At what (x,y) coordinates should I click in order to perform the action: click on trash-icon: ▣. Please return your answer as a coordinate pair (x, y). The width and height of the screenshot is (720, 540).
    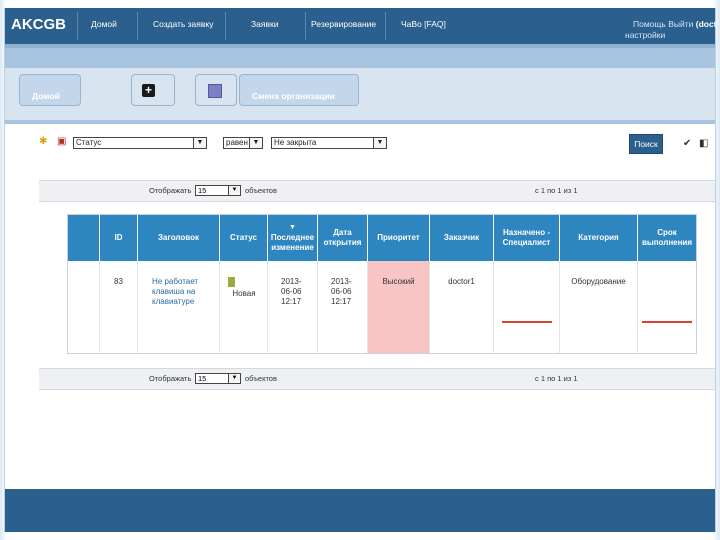
    Looking at the image, I should click on (61, 141).